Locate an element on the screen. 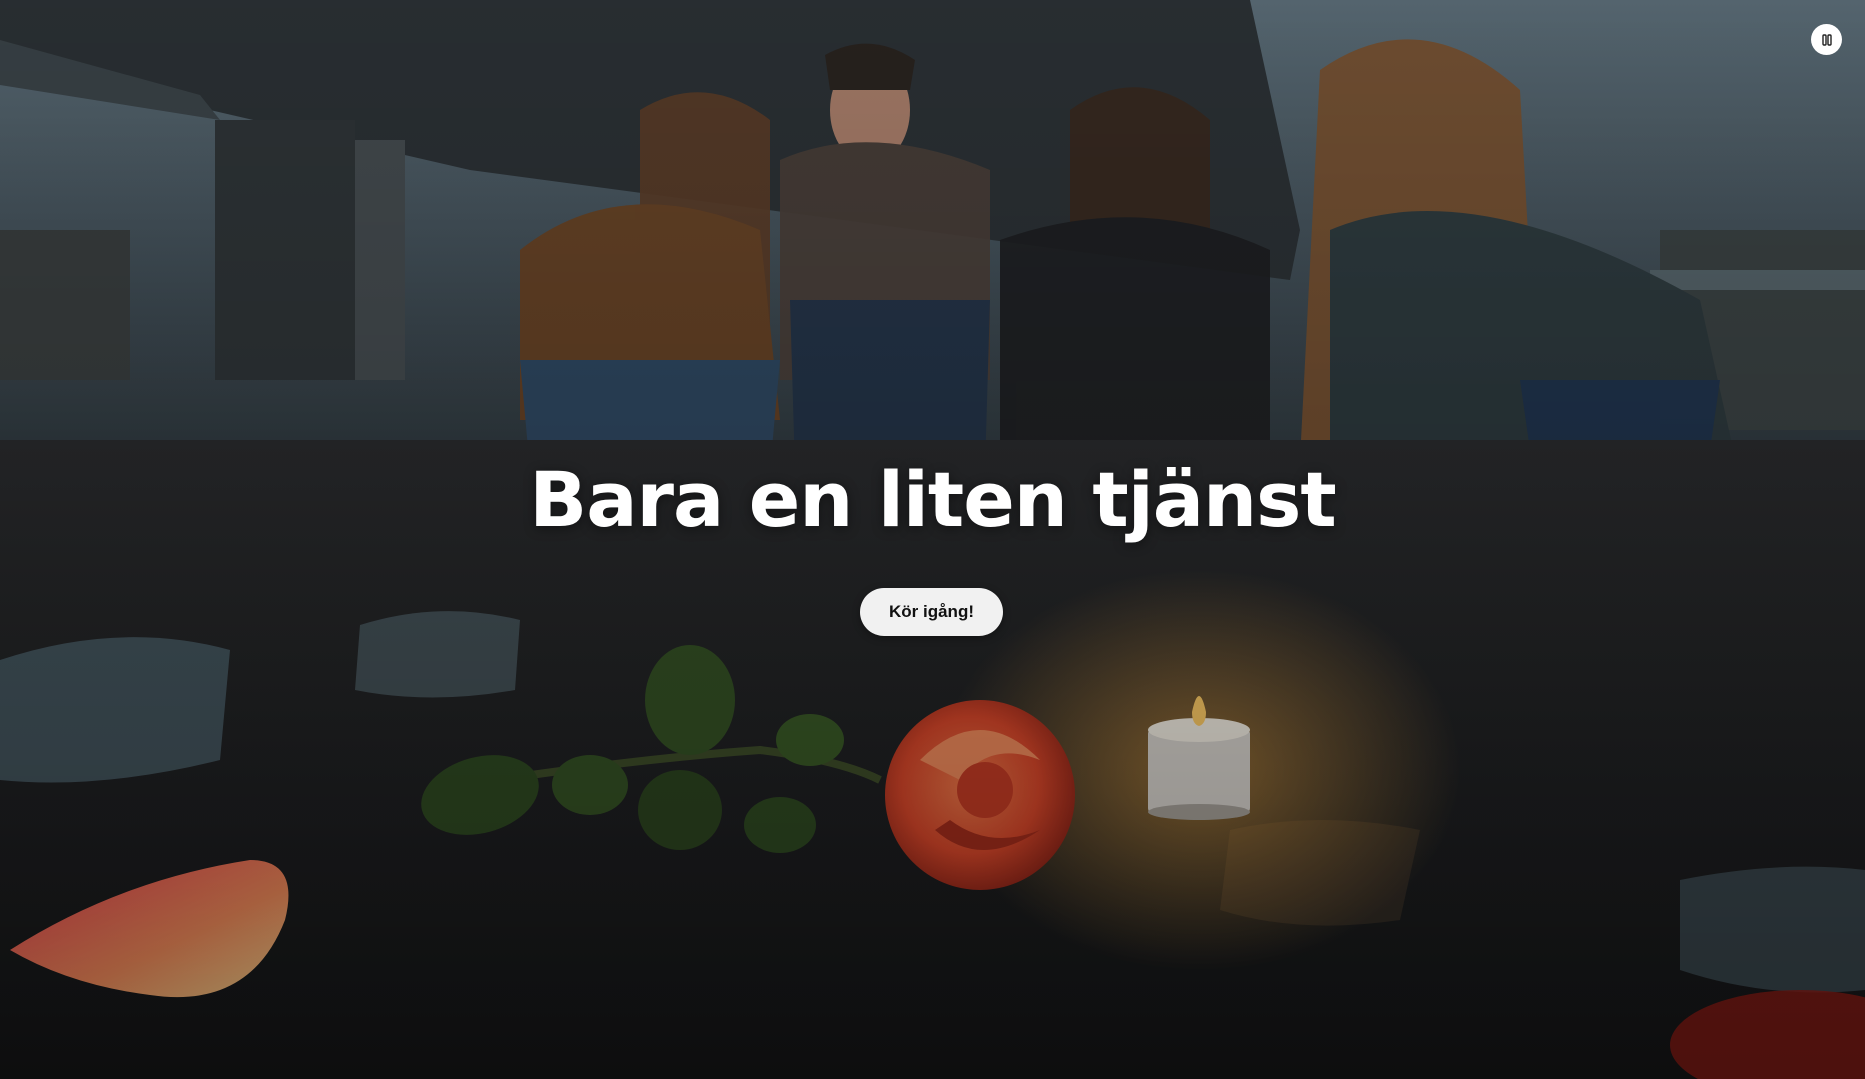 This screenshot has height=1079, width=1865. get-started-button: Kör igång! is located at coordinates (931, 612).